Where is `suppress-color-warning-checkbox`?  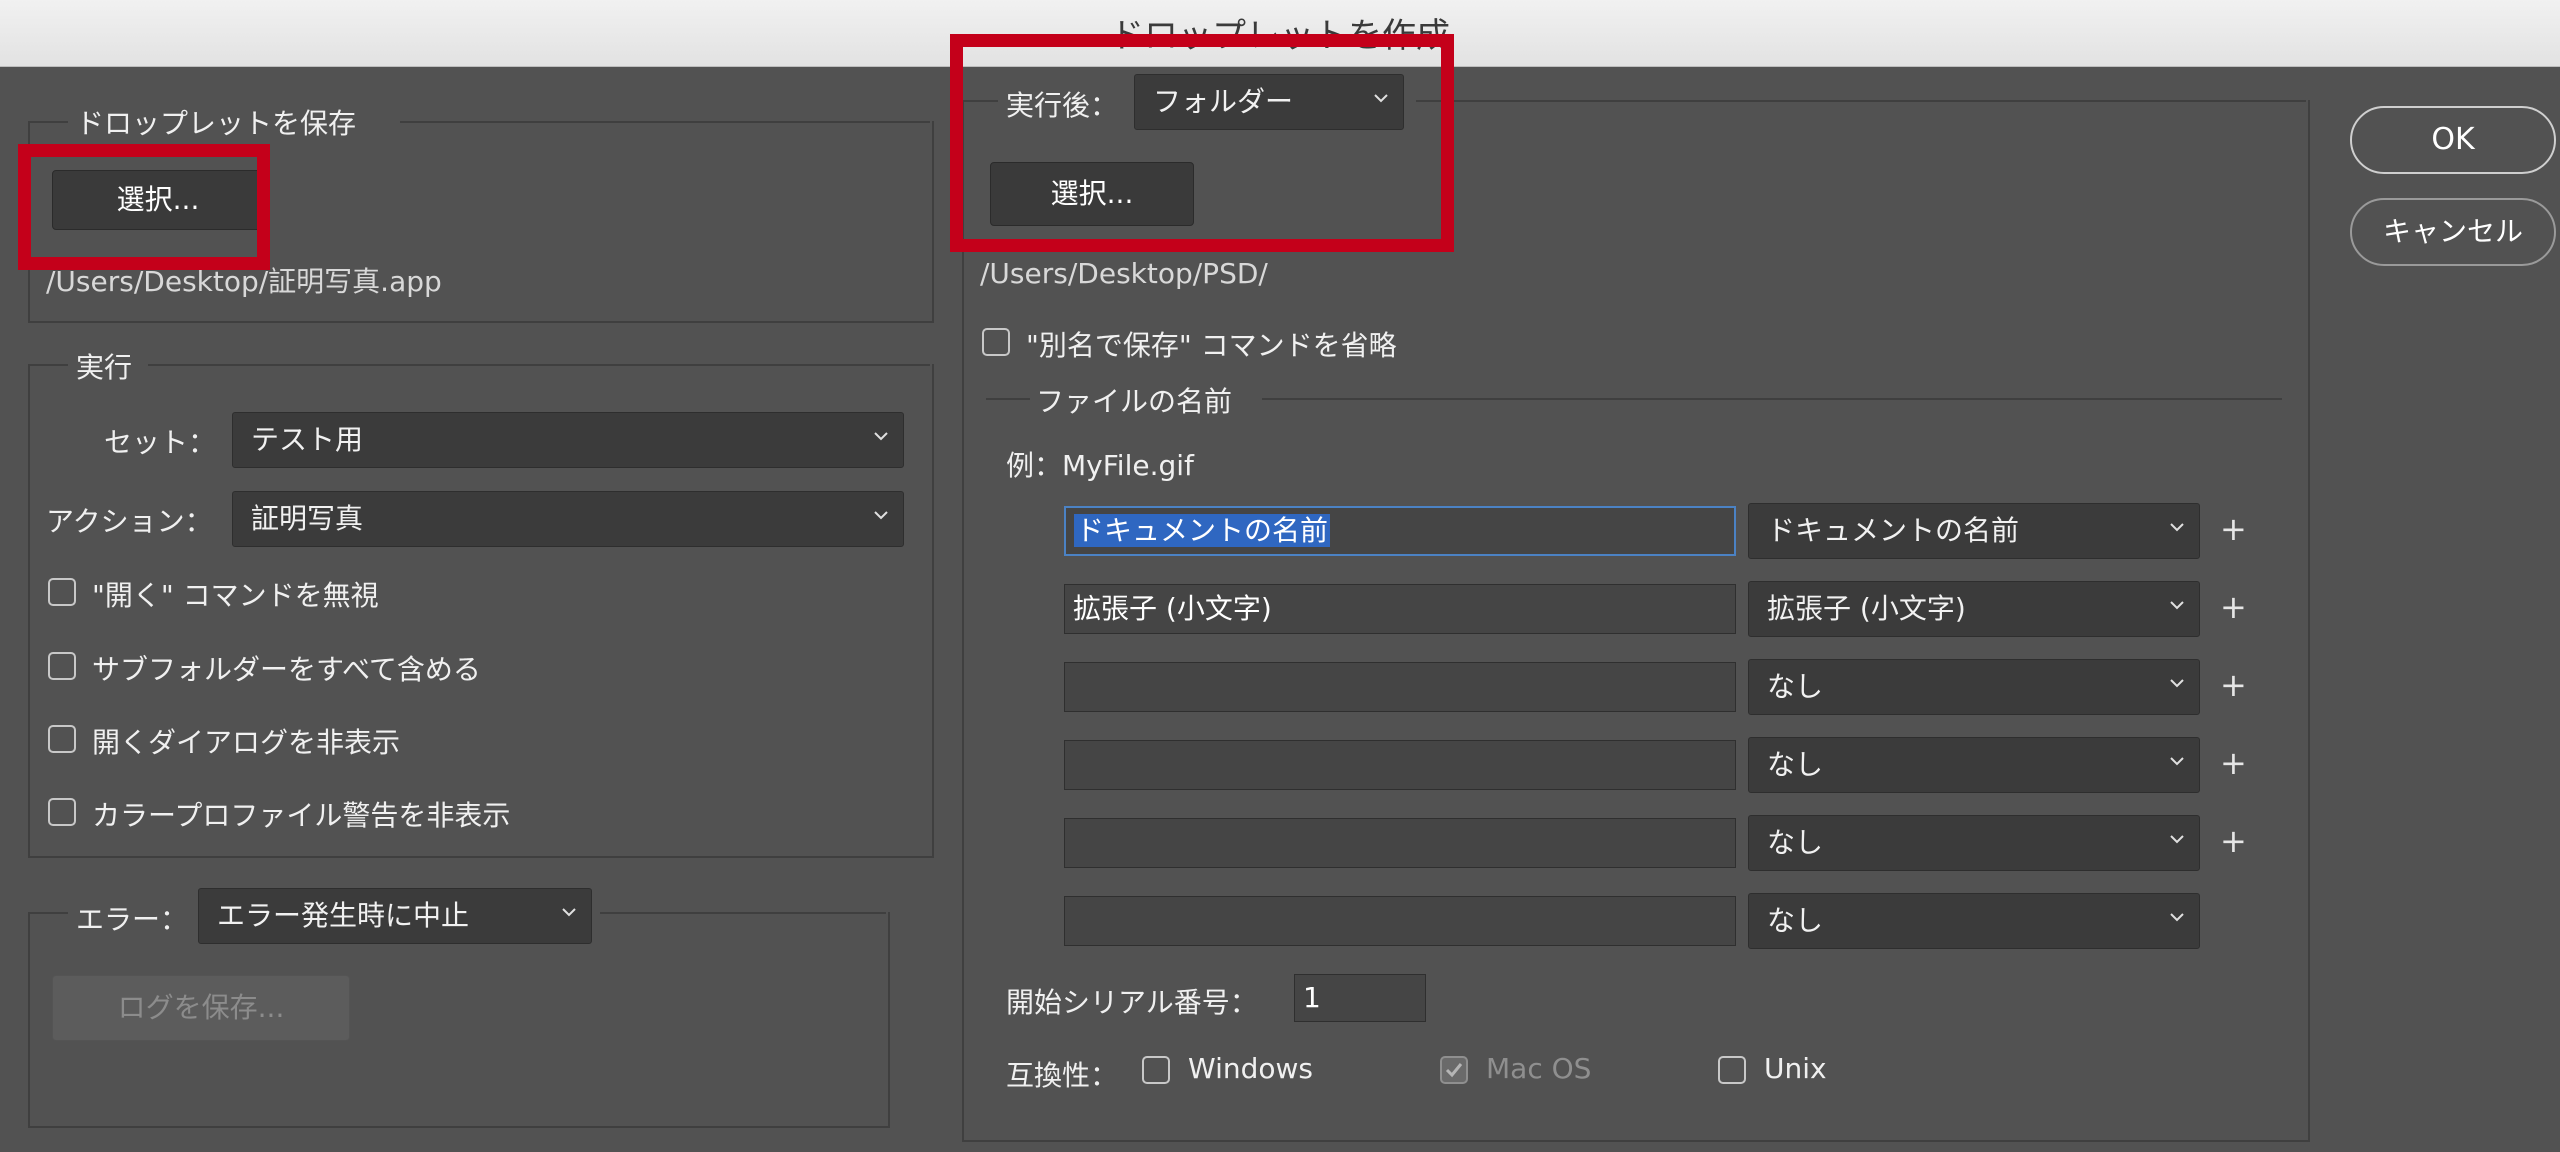 suppress-color-warning-checkbox is located at coordinates (62, 812).